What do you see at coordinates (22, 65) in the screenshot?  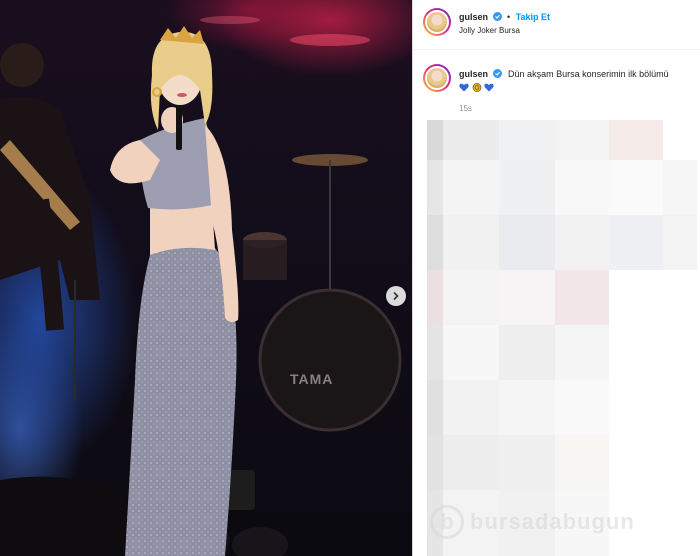 I see `guitarist-head` at bounding box center [22, 65].